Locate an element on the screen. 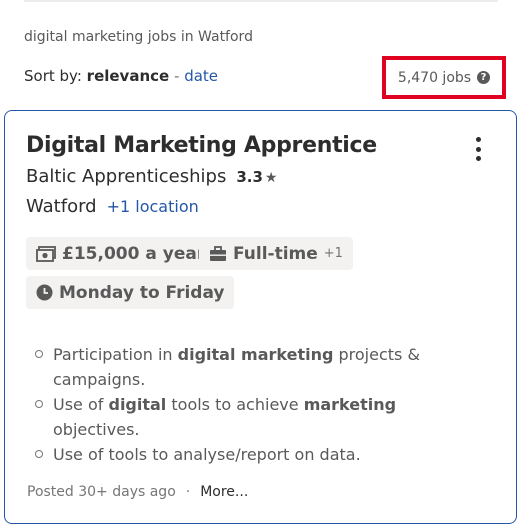 The height and width of the screenshot is (528, 521). location-row: Watford +1 location is located at coordinates (112, 206).